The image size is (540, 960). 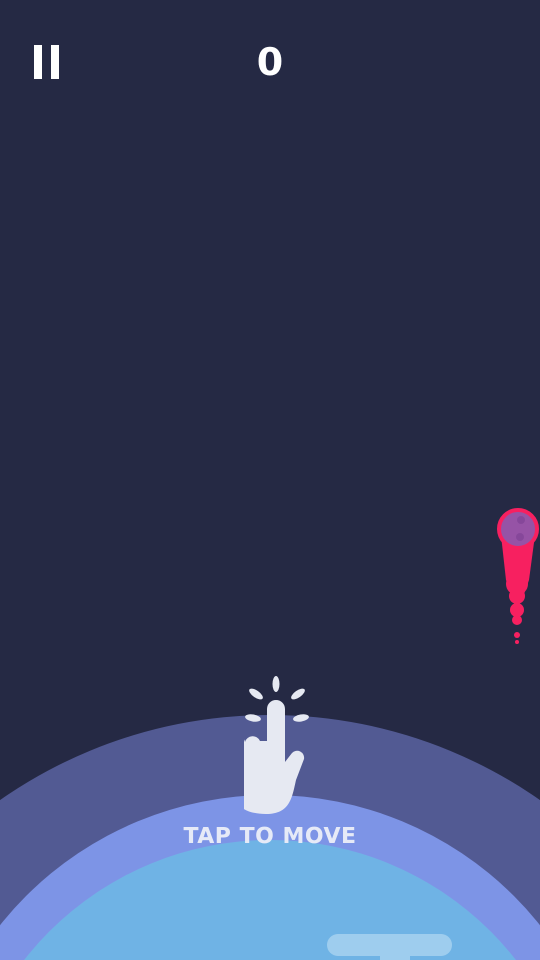 What do you see at coordinates (390, 946) in the screenshot?
I see `cloud-icon` at bounding box center [390, 946].